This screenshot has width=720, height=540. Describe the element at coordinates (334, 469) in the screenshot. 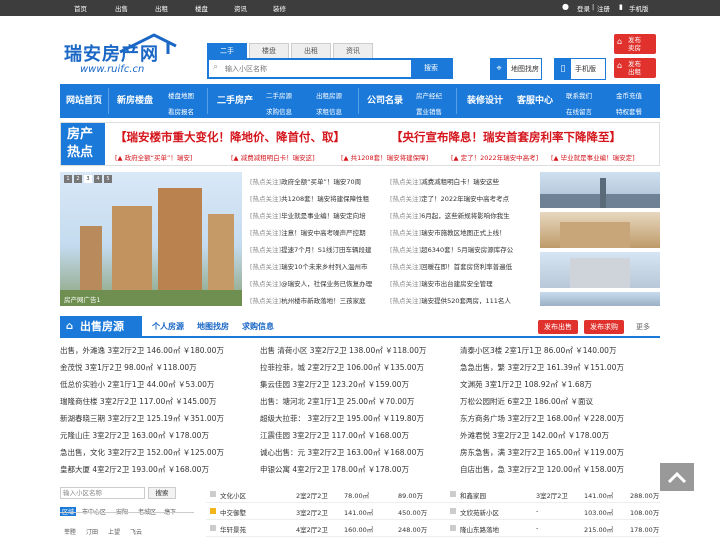

I see `listing-item: 申银公寓 4室2厅2卫 178.00㎡ ￥178.00万` at that location.